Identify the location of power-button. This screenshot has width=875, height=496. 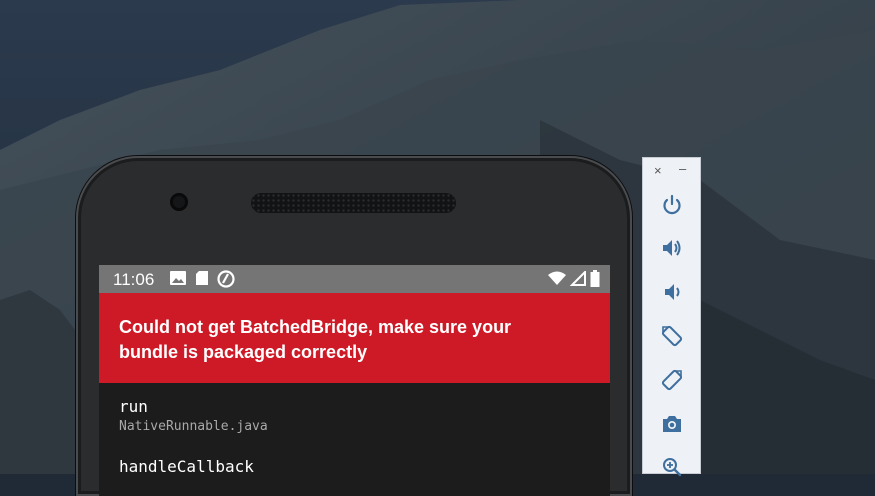
(672, 205).